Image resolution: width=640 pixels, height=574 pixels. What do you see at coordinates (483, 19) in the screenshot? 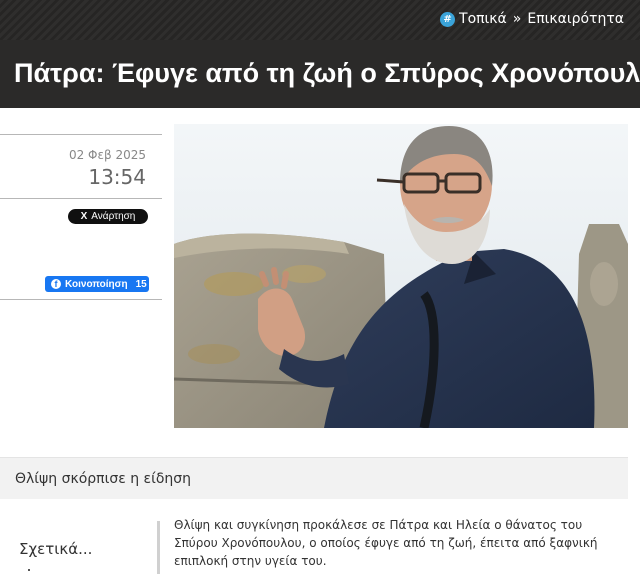
I see `breadcrumb-category-link: Τοπικά` at bounding box center [483, 19].